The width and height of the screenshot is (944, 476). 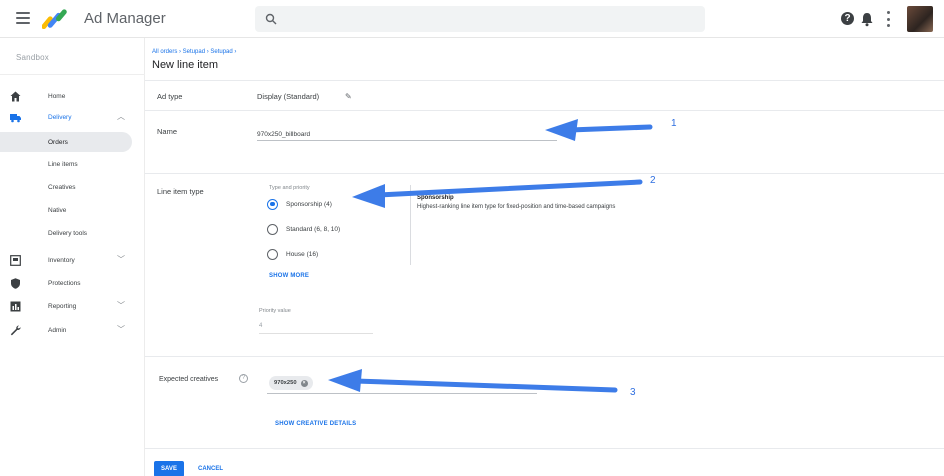 I want to click on annotation-number-1: 1, so click(x=674, y=123).